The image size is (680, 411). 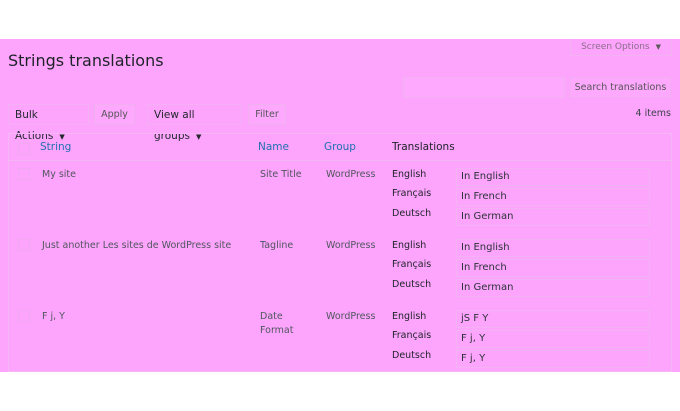 What do you see at coordinates (267, 114) in the screenshot?
I see `filter-button: Filter` at bounding box center [267, 114].